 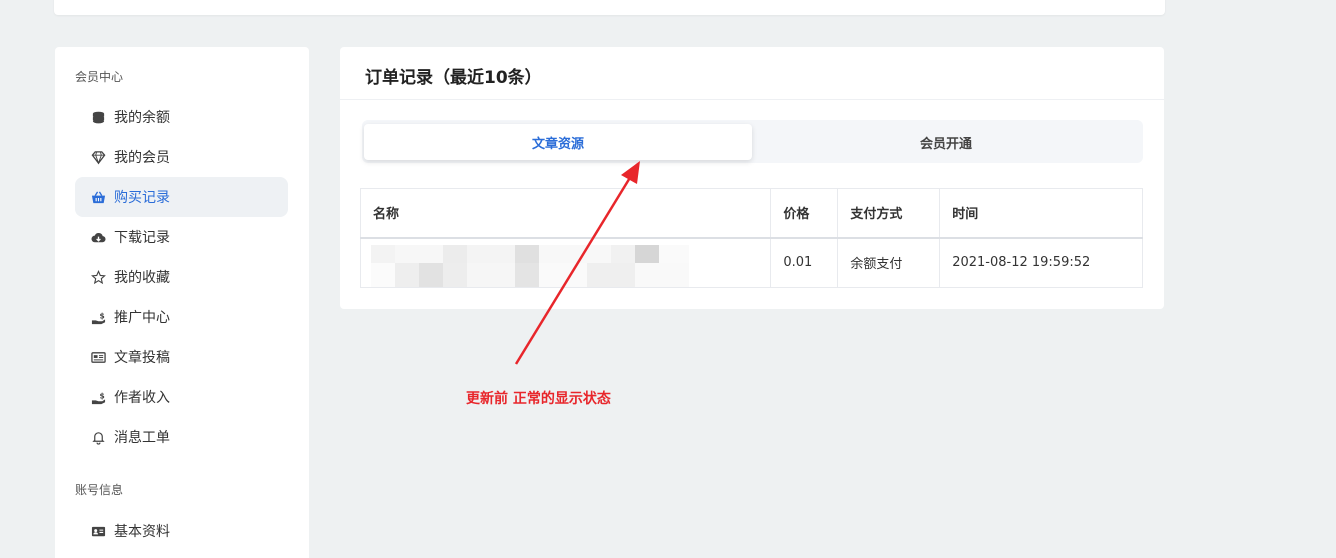 What do you see at coordinates (181, 117) in the screenshot?
I see `sidebar-item-balance: 我的余额` at bounding box center [181, 117].